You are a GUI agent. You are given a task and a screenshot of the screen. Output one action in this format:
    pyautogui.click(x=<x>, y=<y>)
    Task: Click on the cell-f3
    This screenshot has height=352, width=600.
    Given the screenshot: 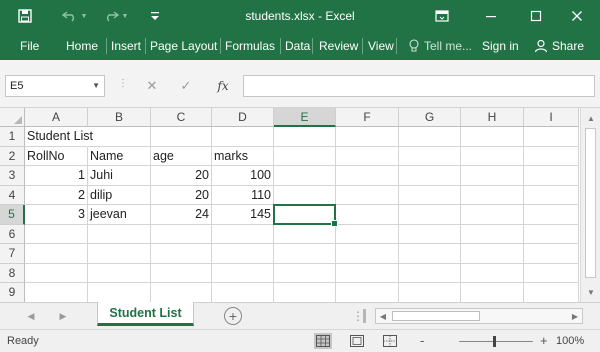 What is the action you would take?
    pyautogui.click(x=367, y=176)
    